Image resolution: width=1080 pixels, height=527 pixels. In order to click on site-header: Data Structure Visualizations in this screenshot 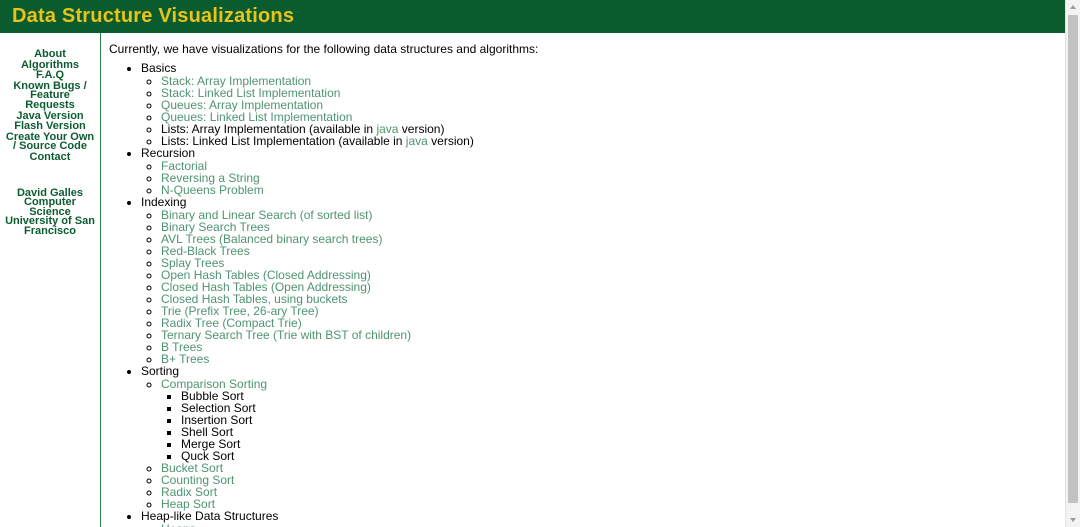, I will do `click(532, 16)`.